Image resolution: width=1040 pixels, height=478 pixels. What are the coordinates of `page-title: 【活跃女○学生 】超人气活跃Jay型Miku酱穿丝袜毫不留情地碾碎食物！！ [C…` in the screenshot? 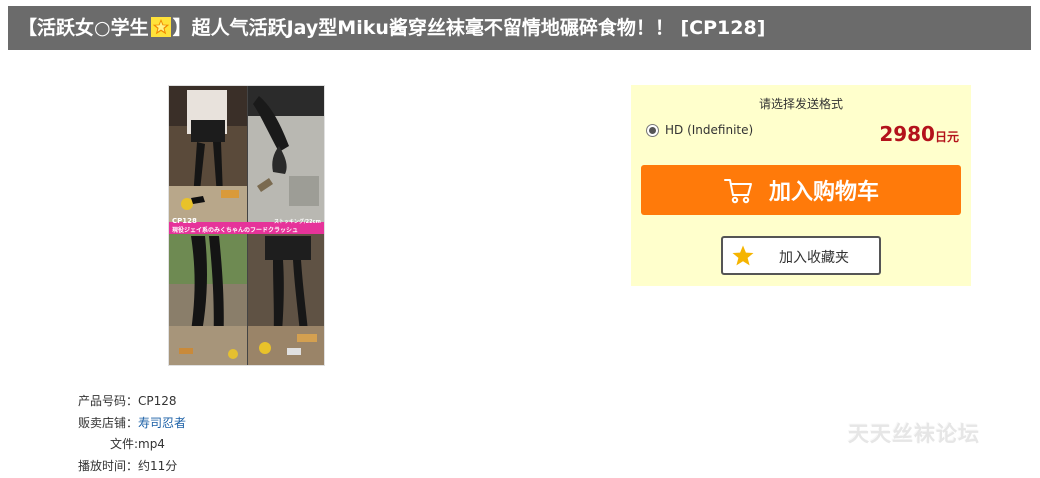 It's located at (519, 28).